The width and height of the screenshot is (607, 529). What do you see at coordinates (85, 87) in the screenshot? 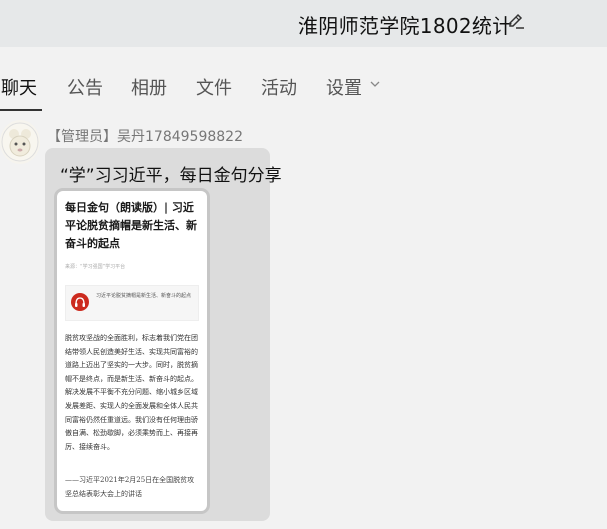
I see `tab-announcements: 公告` at bounding box center [85, 87].